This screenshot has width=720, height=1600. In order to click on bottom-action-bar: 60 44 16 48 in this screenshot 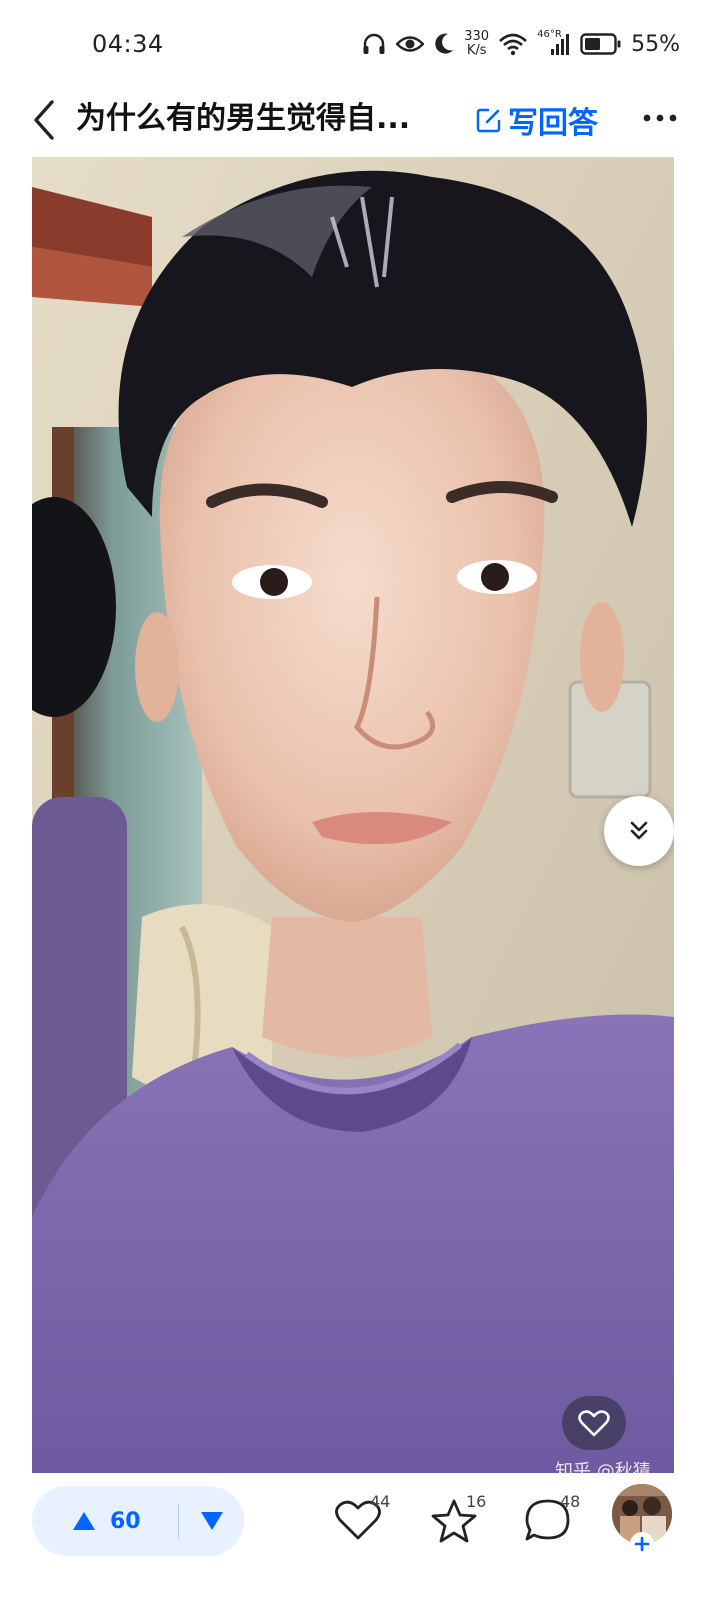, I will do `click(360, 1537)`.